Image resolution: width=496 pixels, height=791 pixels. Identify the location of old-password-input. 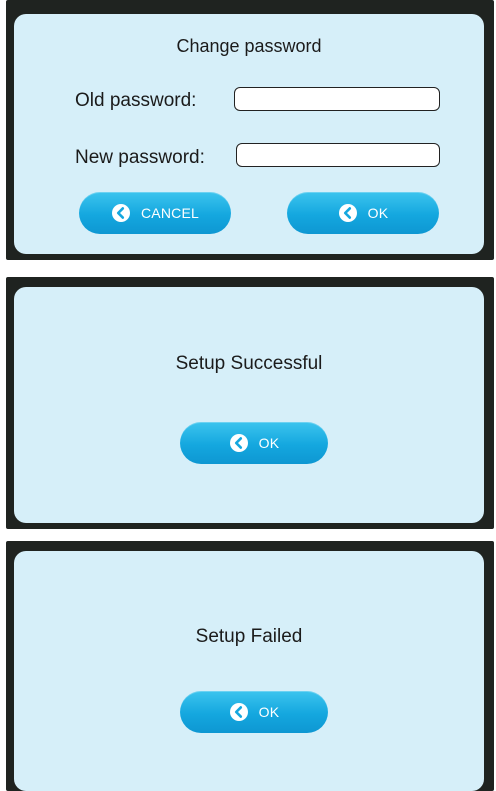
(337, 99).